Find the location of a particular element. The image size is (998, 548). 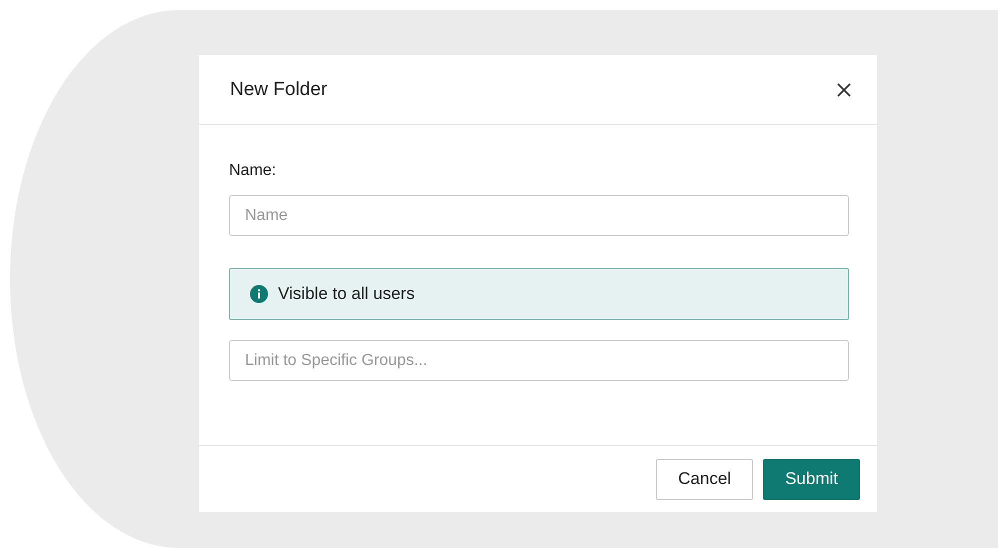

cancel-button: Cancel is located at coordinates (705, 479).